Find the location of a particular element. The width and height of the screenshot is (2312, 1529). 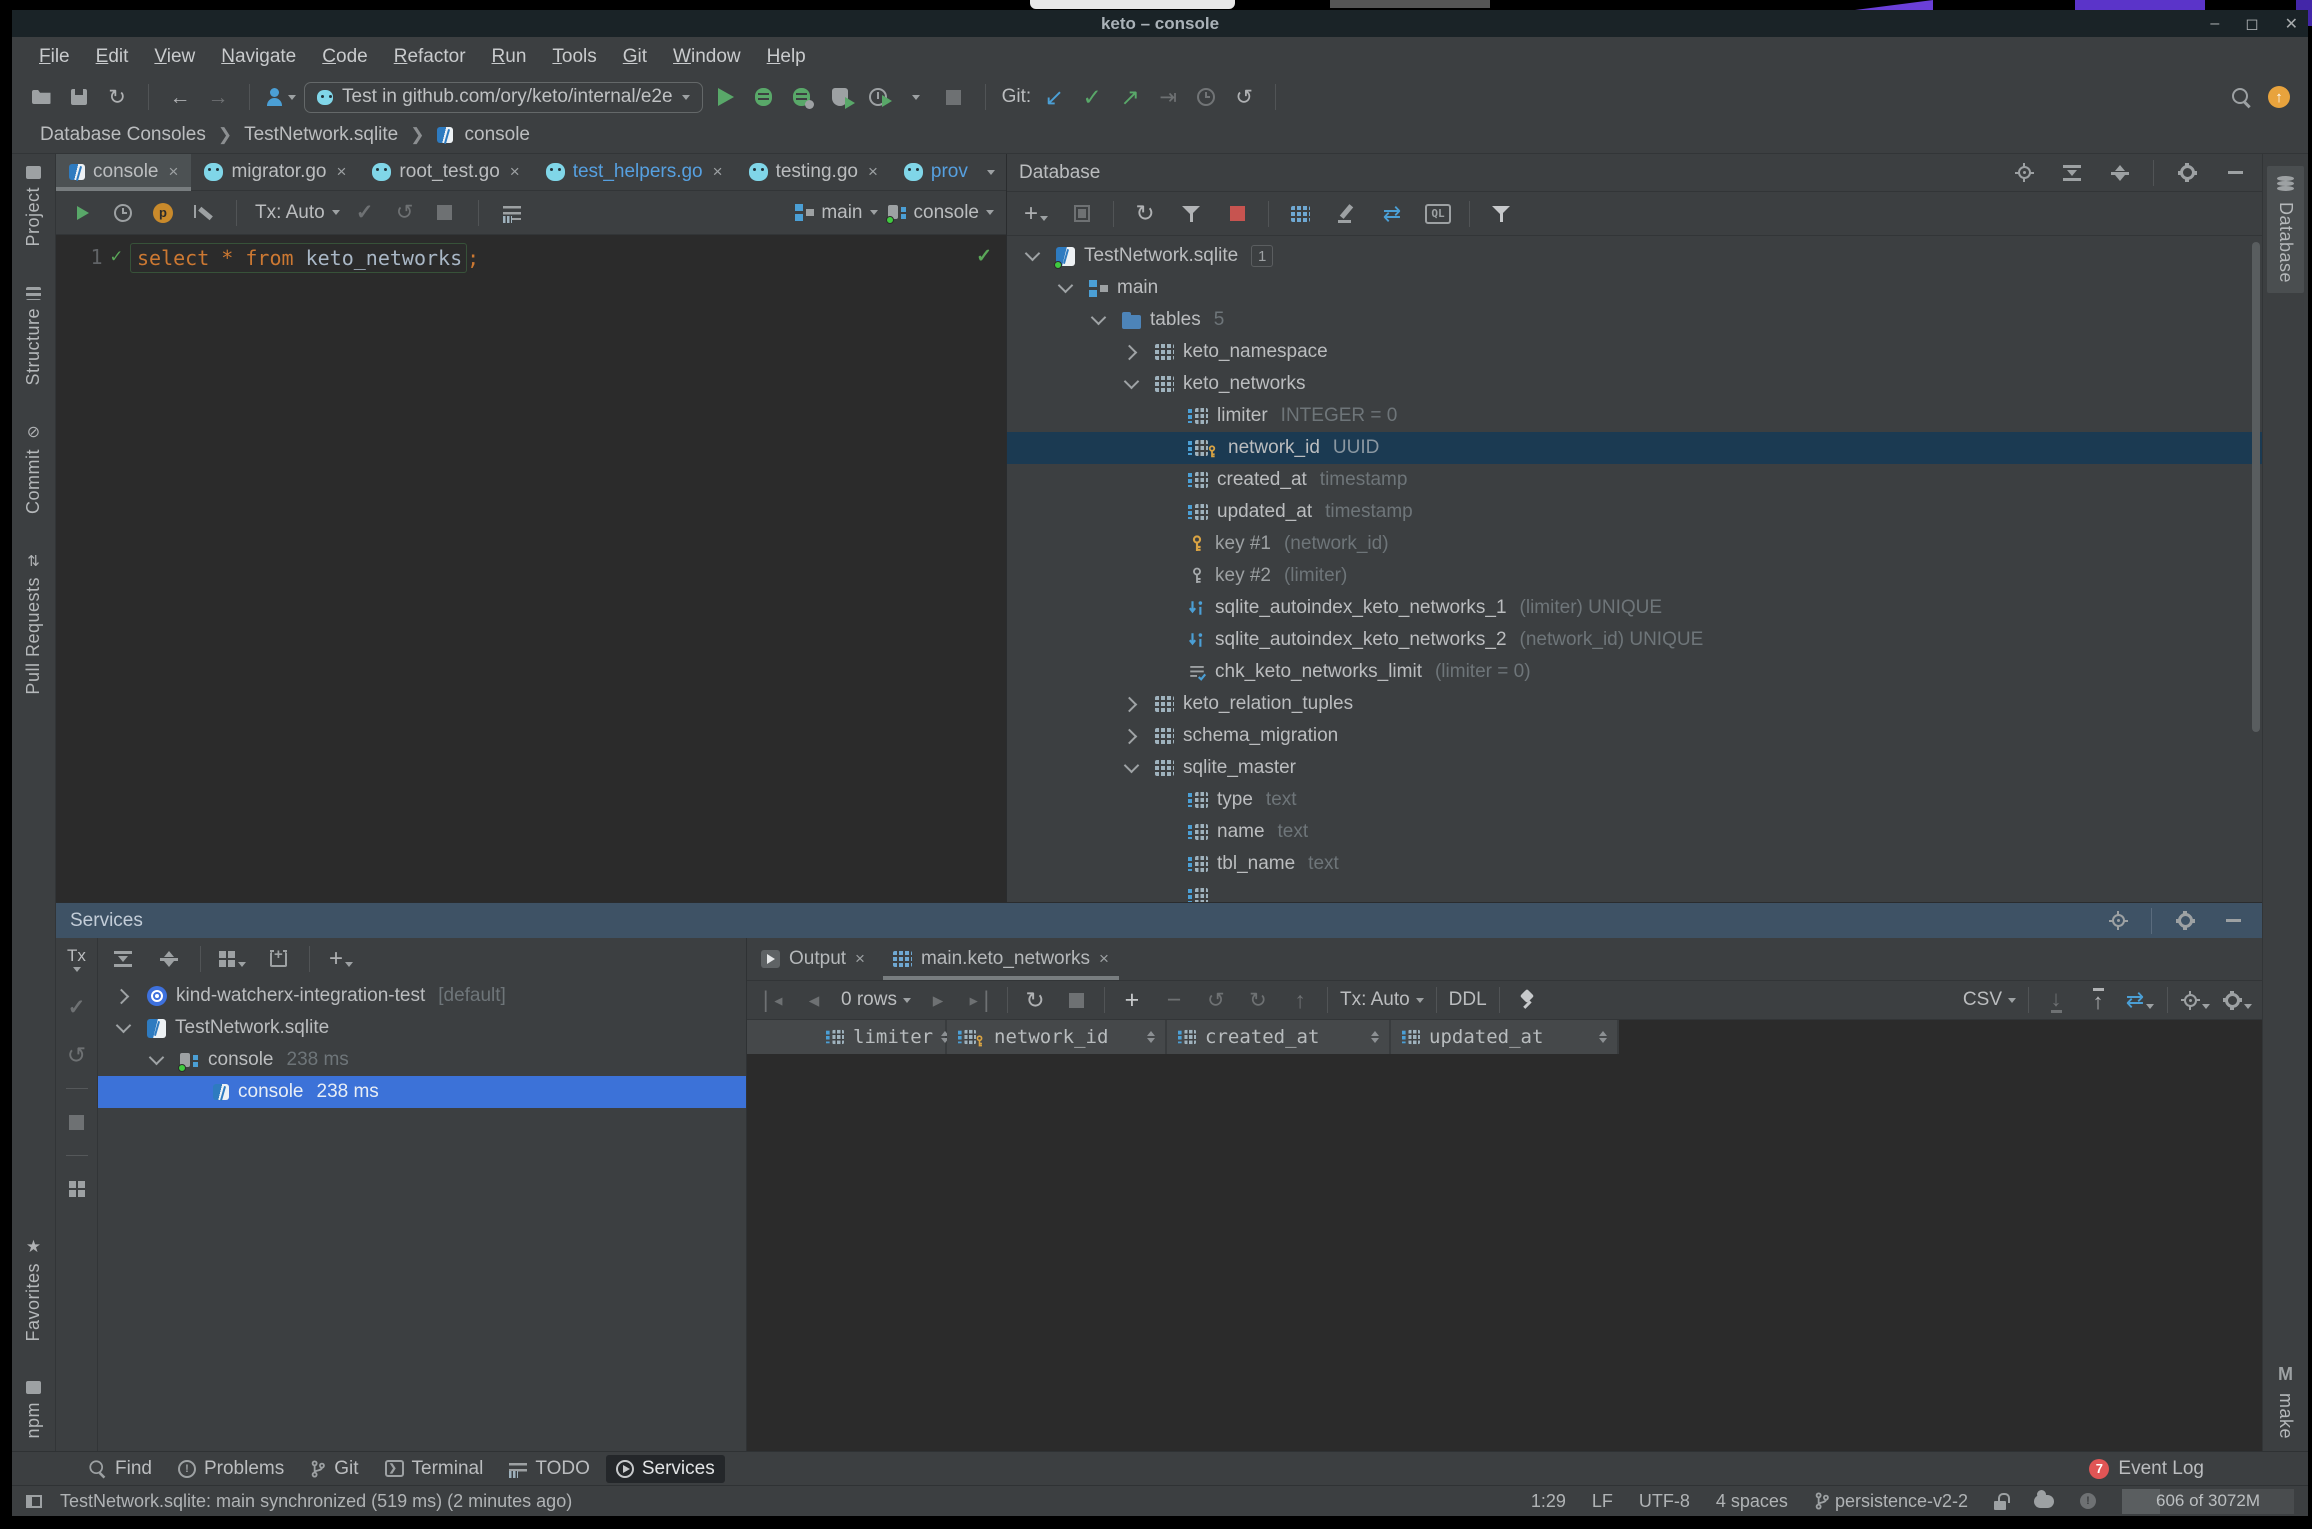

toolwindow-todo: TODO is located at coordinates (549, 1469).